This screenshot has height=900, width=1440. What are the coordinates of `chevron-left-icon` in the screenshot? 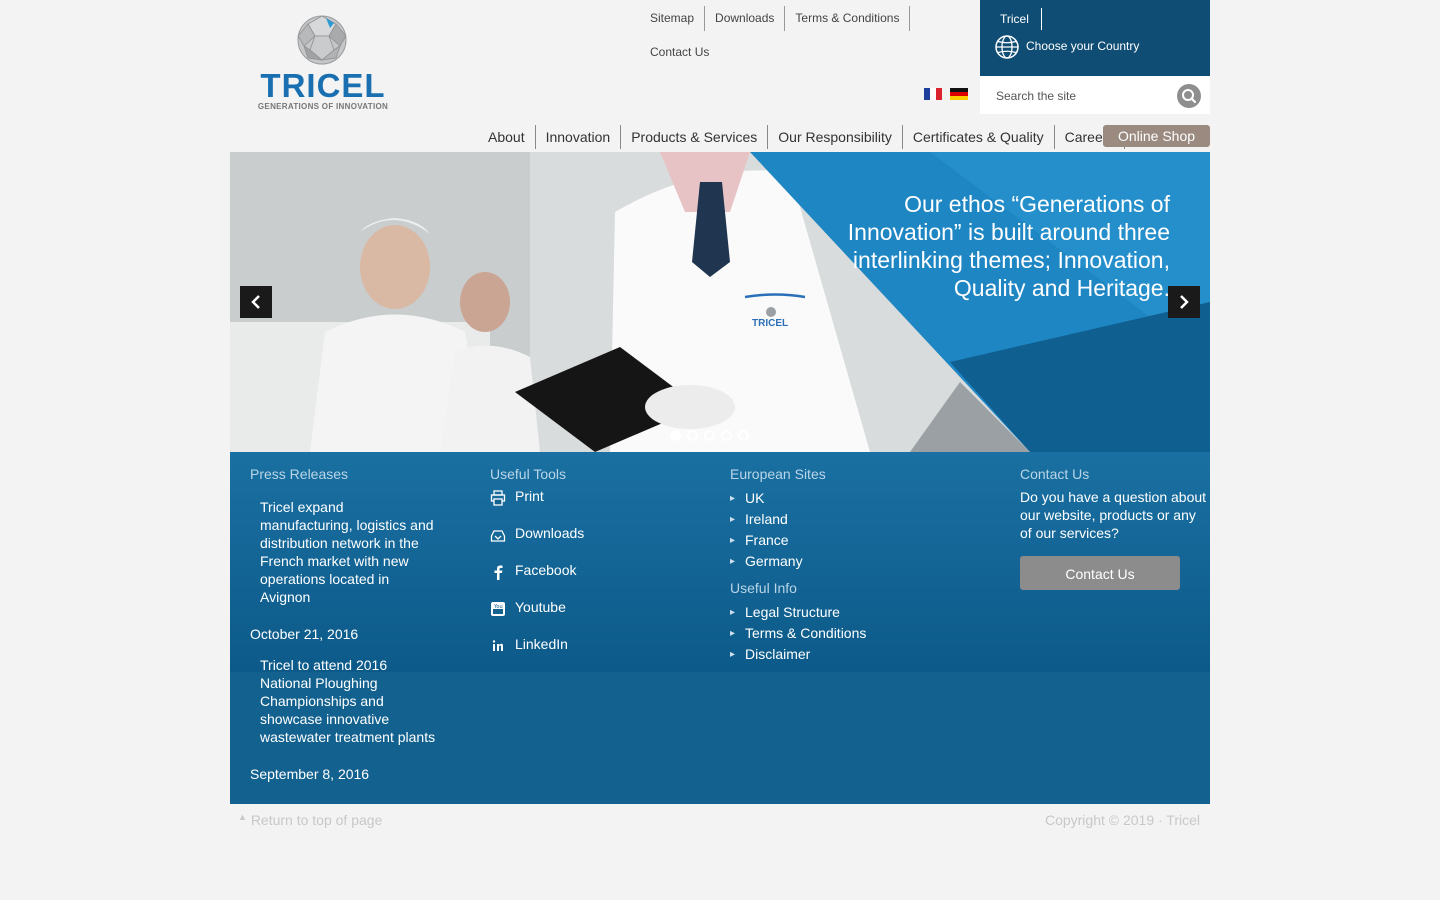 It's located at (255, 302).